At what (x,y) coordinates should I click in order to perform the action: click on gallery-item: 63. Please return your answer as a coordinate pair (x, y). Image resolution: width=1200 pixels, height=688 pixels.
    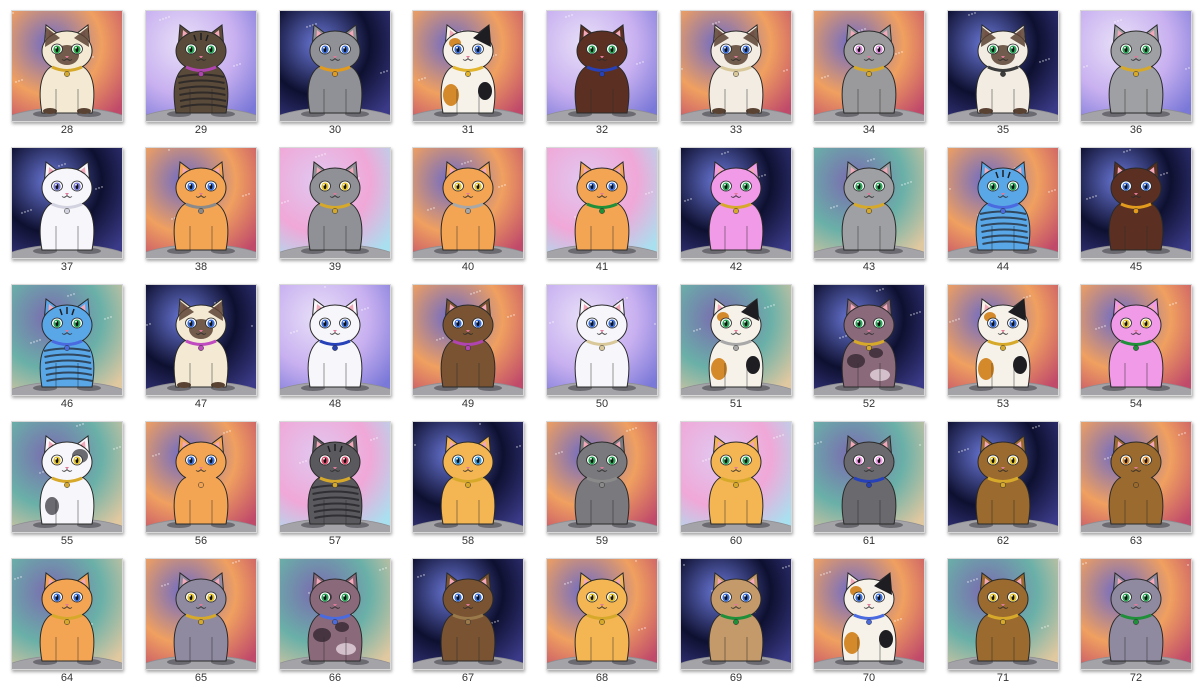
    Looking at the image, I should click on (1136, 486).